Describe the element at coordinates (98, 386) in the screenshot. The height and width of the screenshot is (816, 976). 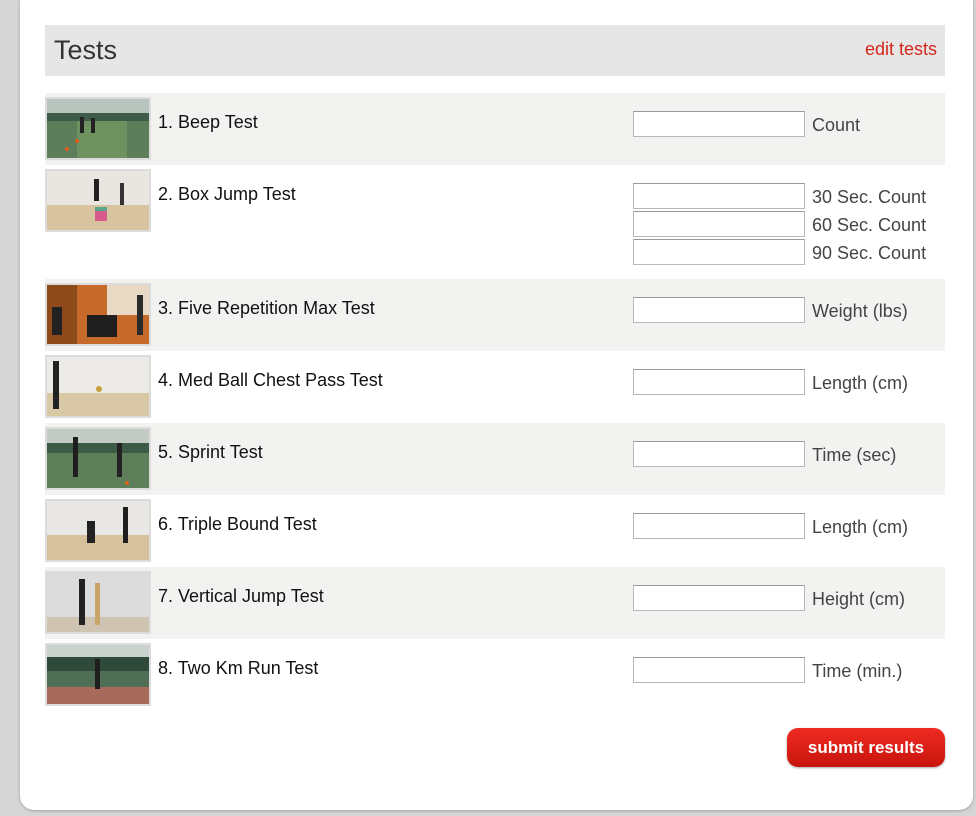
I see `med-ball-test-thumbnail` at that location.